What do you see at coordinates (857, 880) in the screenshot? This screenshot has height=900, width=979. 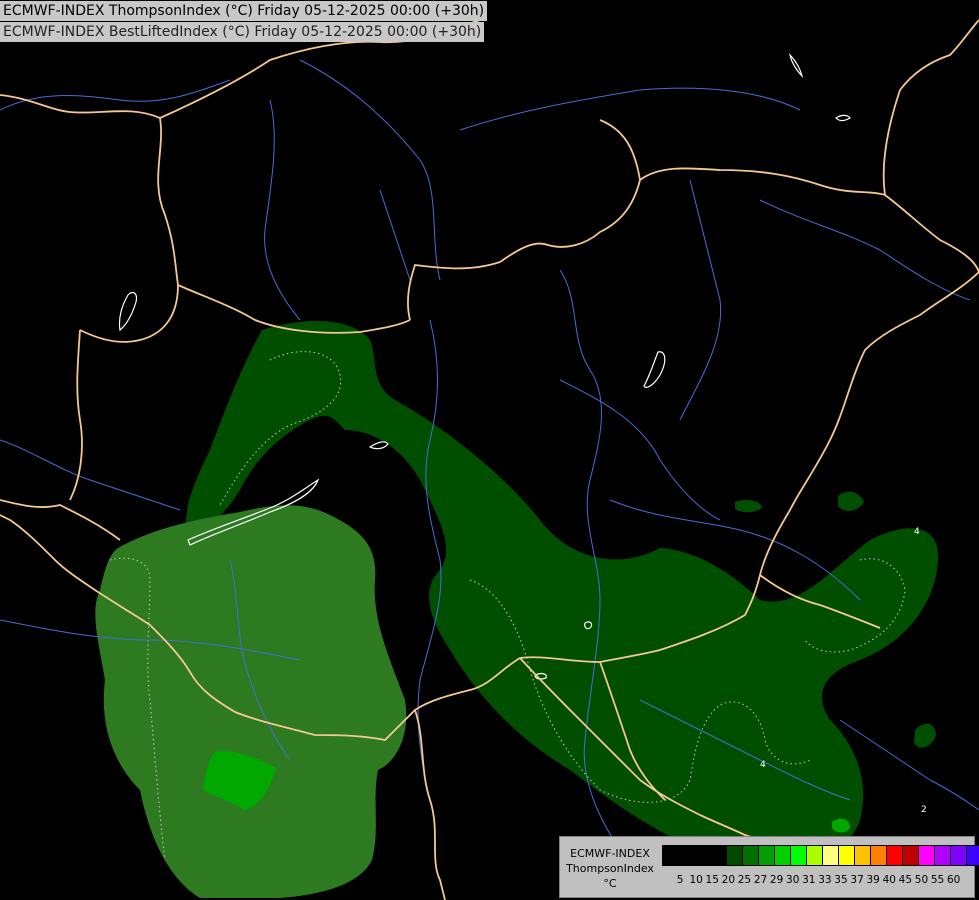 I see `legend-tick-label: 37` at bounding box center [857, 880].